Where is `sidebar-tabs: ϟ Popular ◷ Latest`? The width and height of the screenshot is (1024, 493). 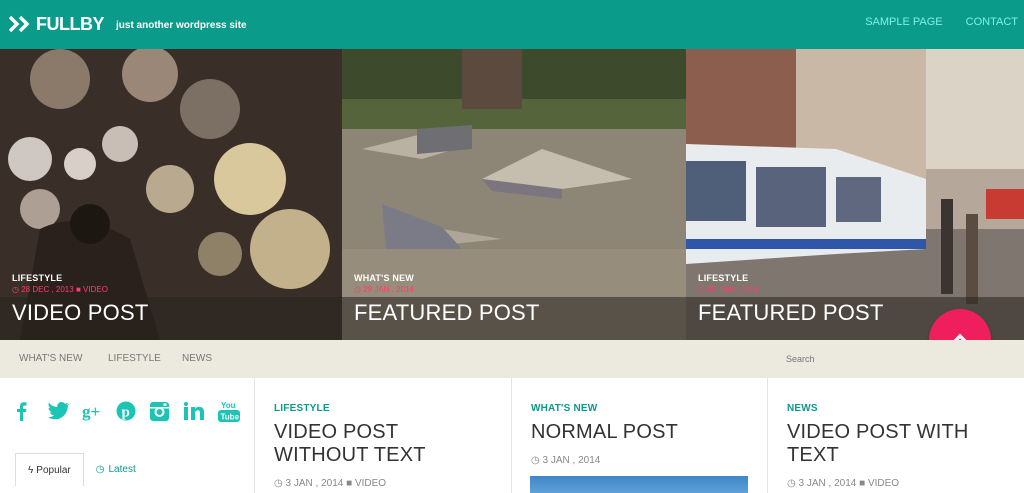 sidebar-tabs: ϟ Popular ◷ Latest is located at coordinates (81, 469).